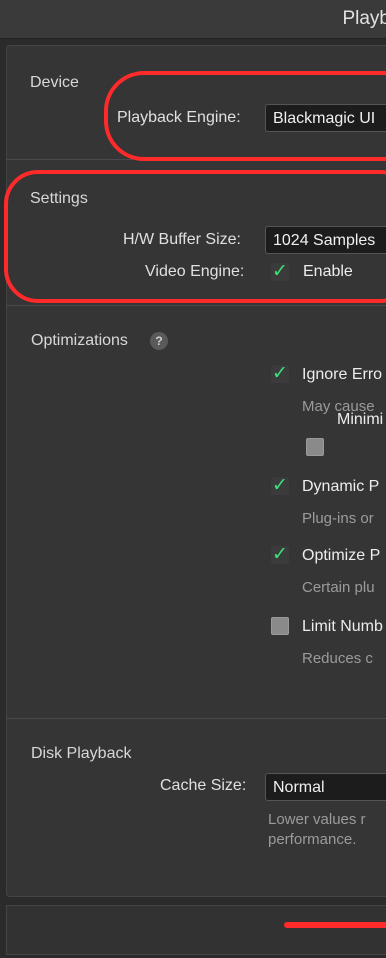  Describe the element at coordinates (341, 555) in the screenshot. I see `optimize-plugin-label: Optimize P` at that location.